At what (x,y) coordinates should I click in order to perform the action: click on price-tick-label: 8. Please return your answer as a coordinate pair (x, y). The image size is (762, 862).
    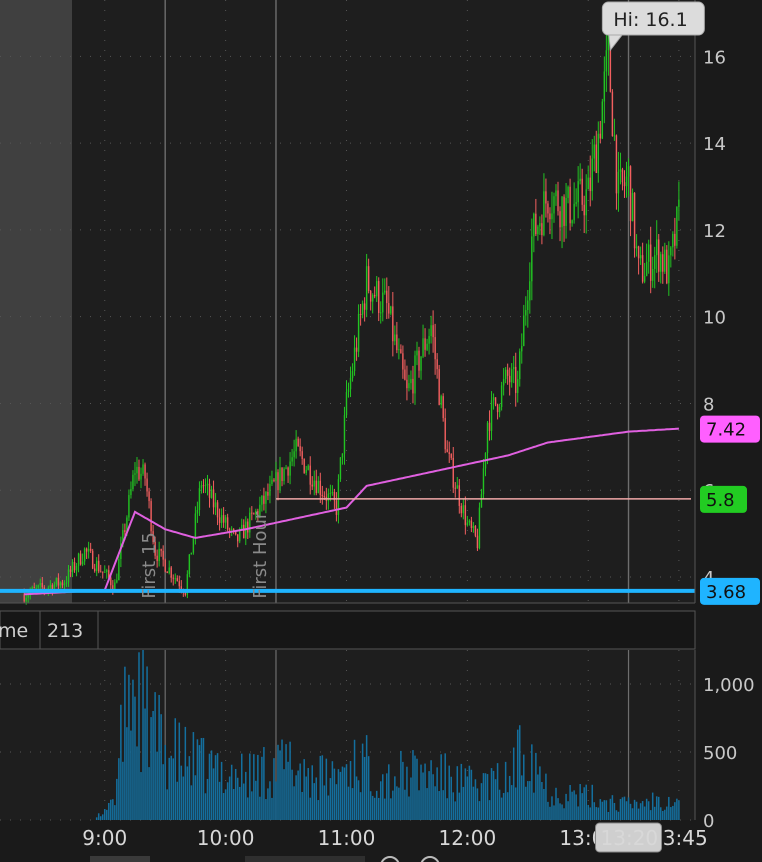
    Looking at the image, I should click on (708, 404).